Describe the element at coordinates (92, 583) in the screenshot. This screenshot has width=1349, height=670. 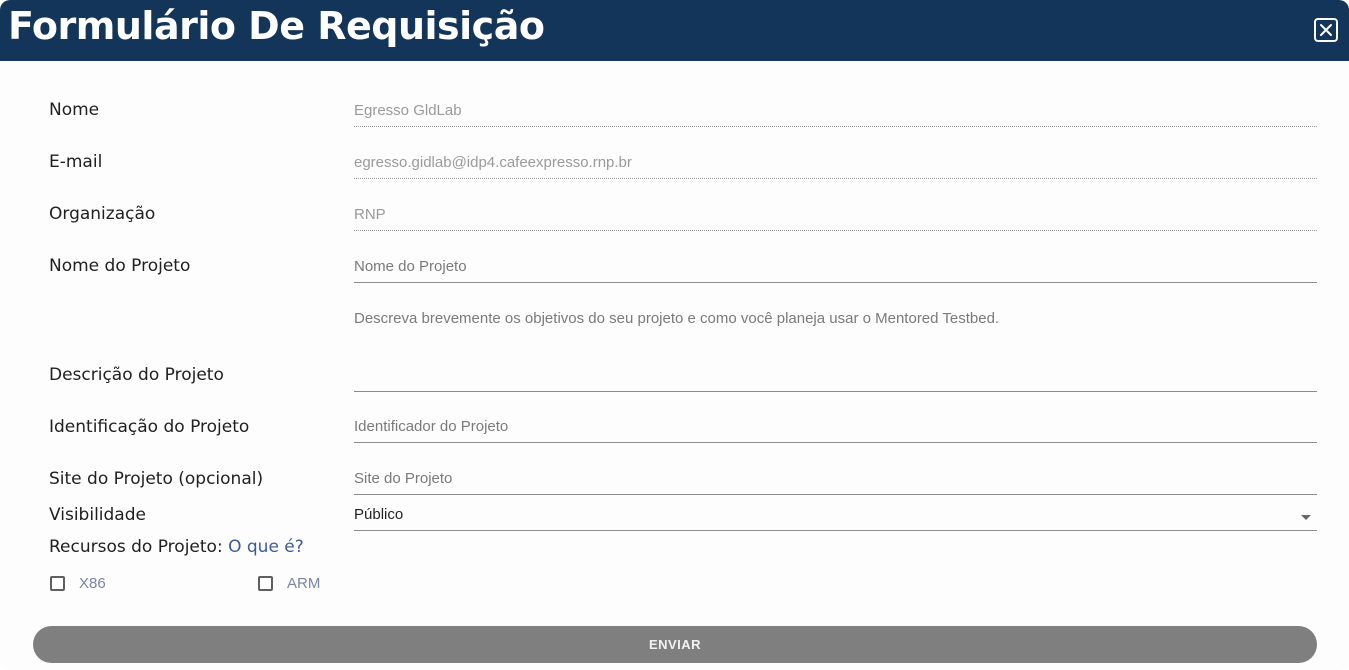
I see `checkbox-x86-label: X86` at that location.